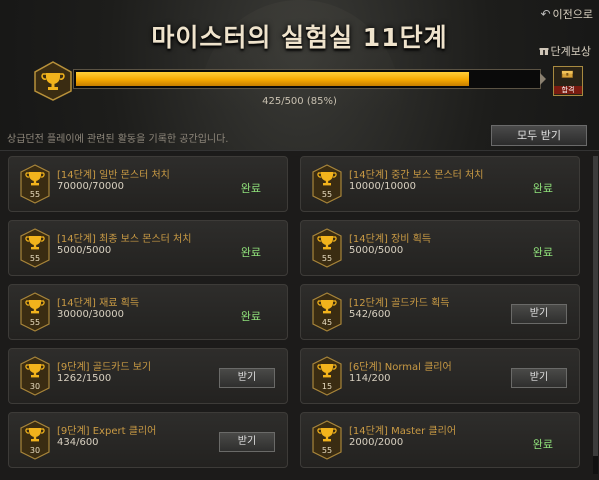  I want to click on quest-name: [14단계] 장비 획득, so click(390, 239).